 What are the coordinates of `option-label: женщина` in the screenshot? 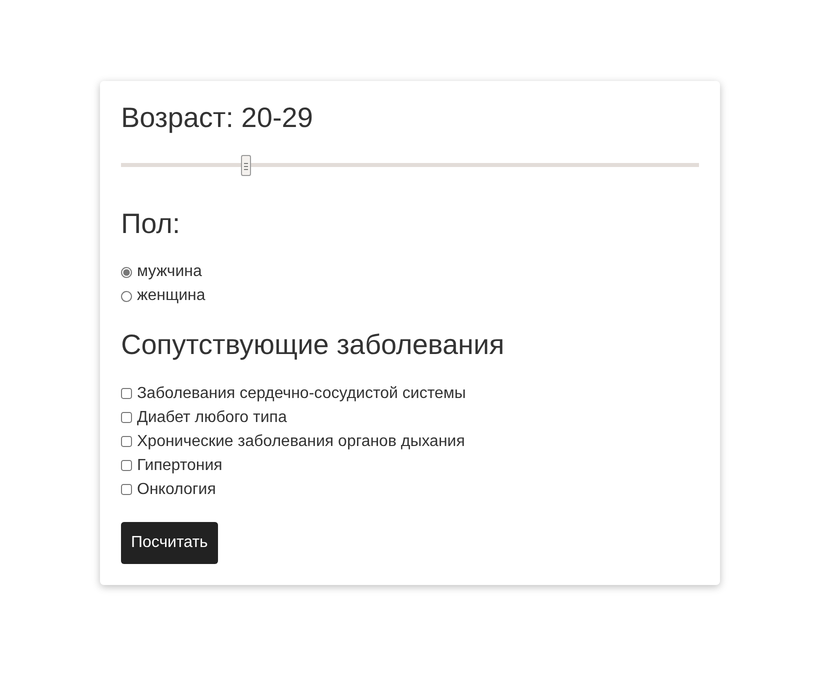 It's located at (171, 296).